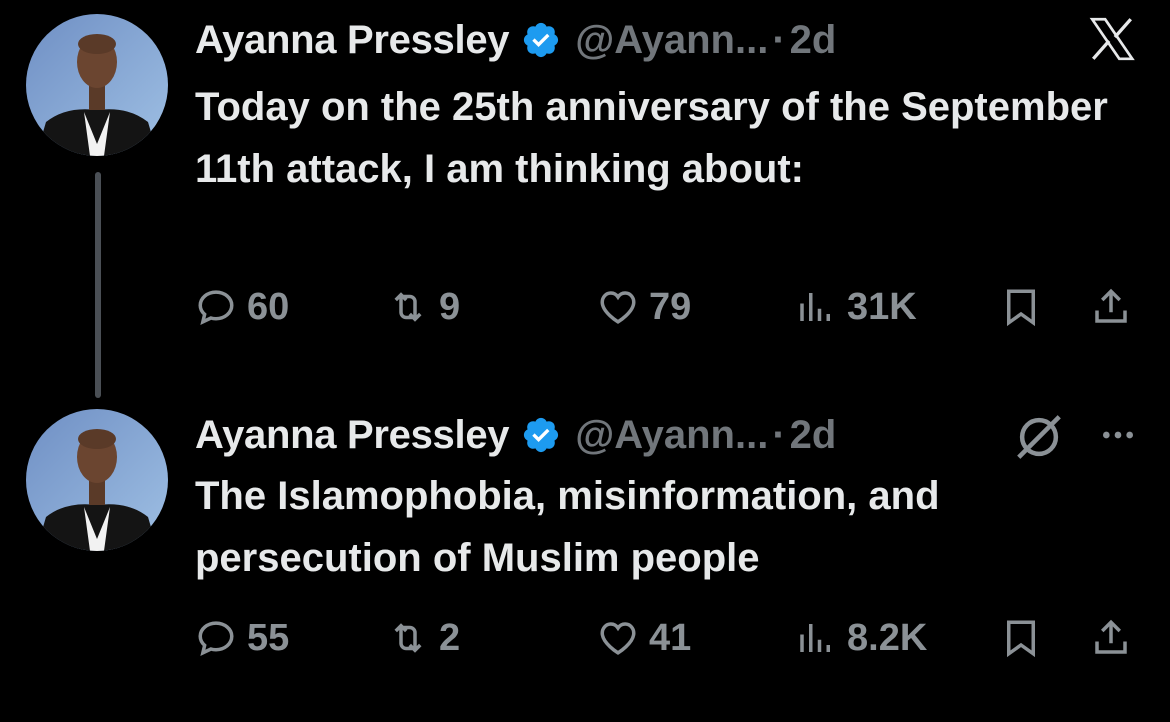 The width and height of the screenshot is (1170, 722). What do you see at coordinates (268, 637) in the screenshot?
I see `reply-count: 55` at bounding box center [268, 637].